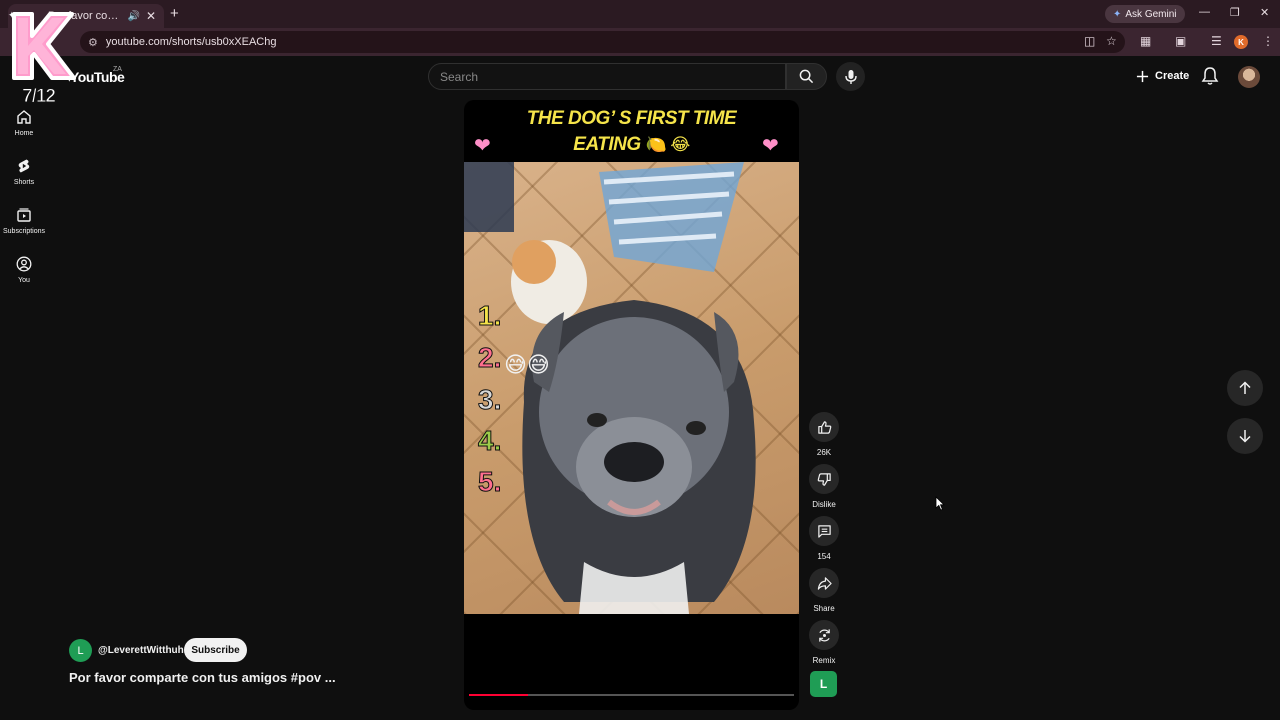 The height and width of the screenshot is (720, 1280). I want to click on dislike-label: Dislike, so click(824, 504).